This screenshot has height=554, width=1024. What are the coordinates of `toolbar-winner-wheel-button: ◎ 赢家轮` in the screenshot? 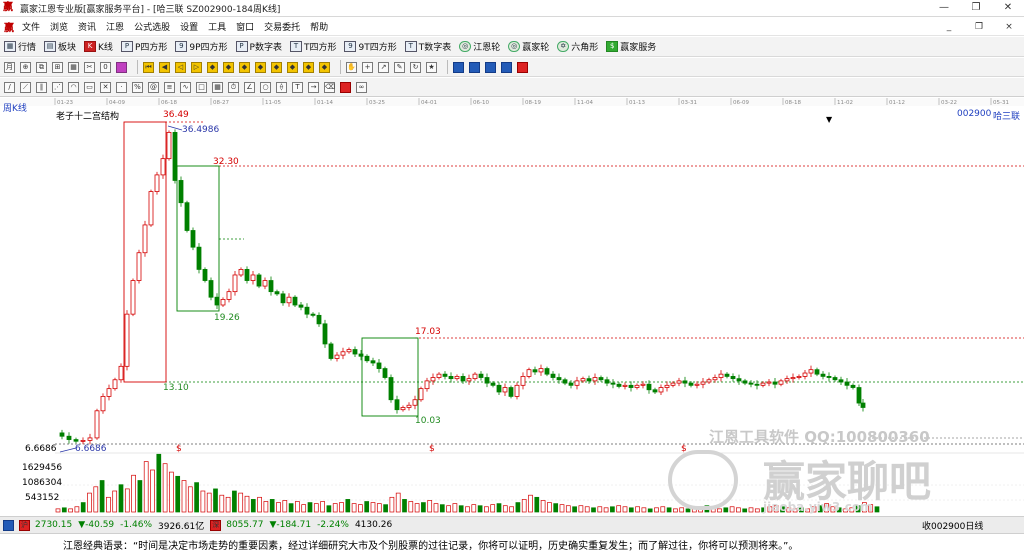 It's located at (528, 46).